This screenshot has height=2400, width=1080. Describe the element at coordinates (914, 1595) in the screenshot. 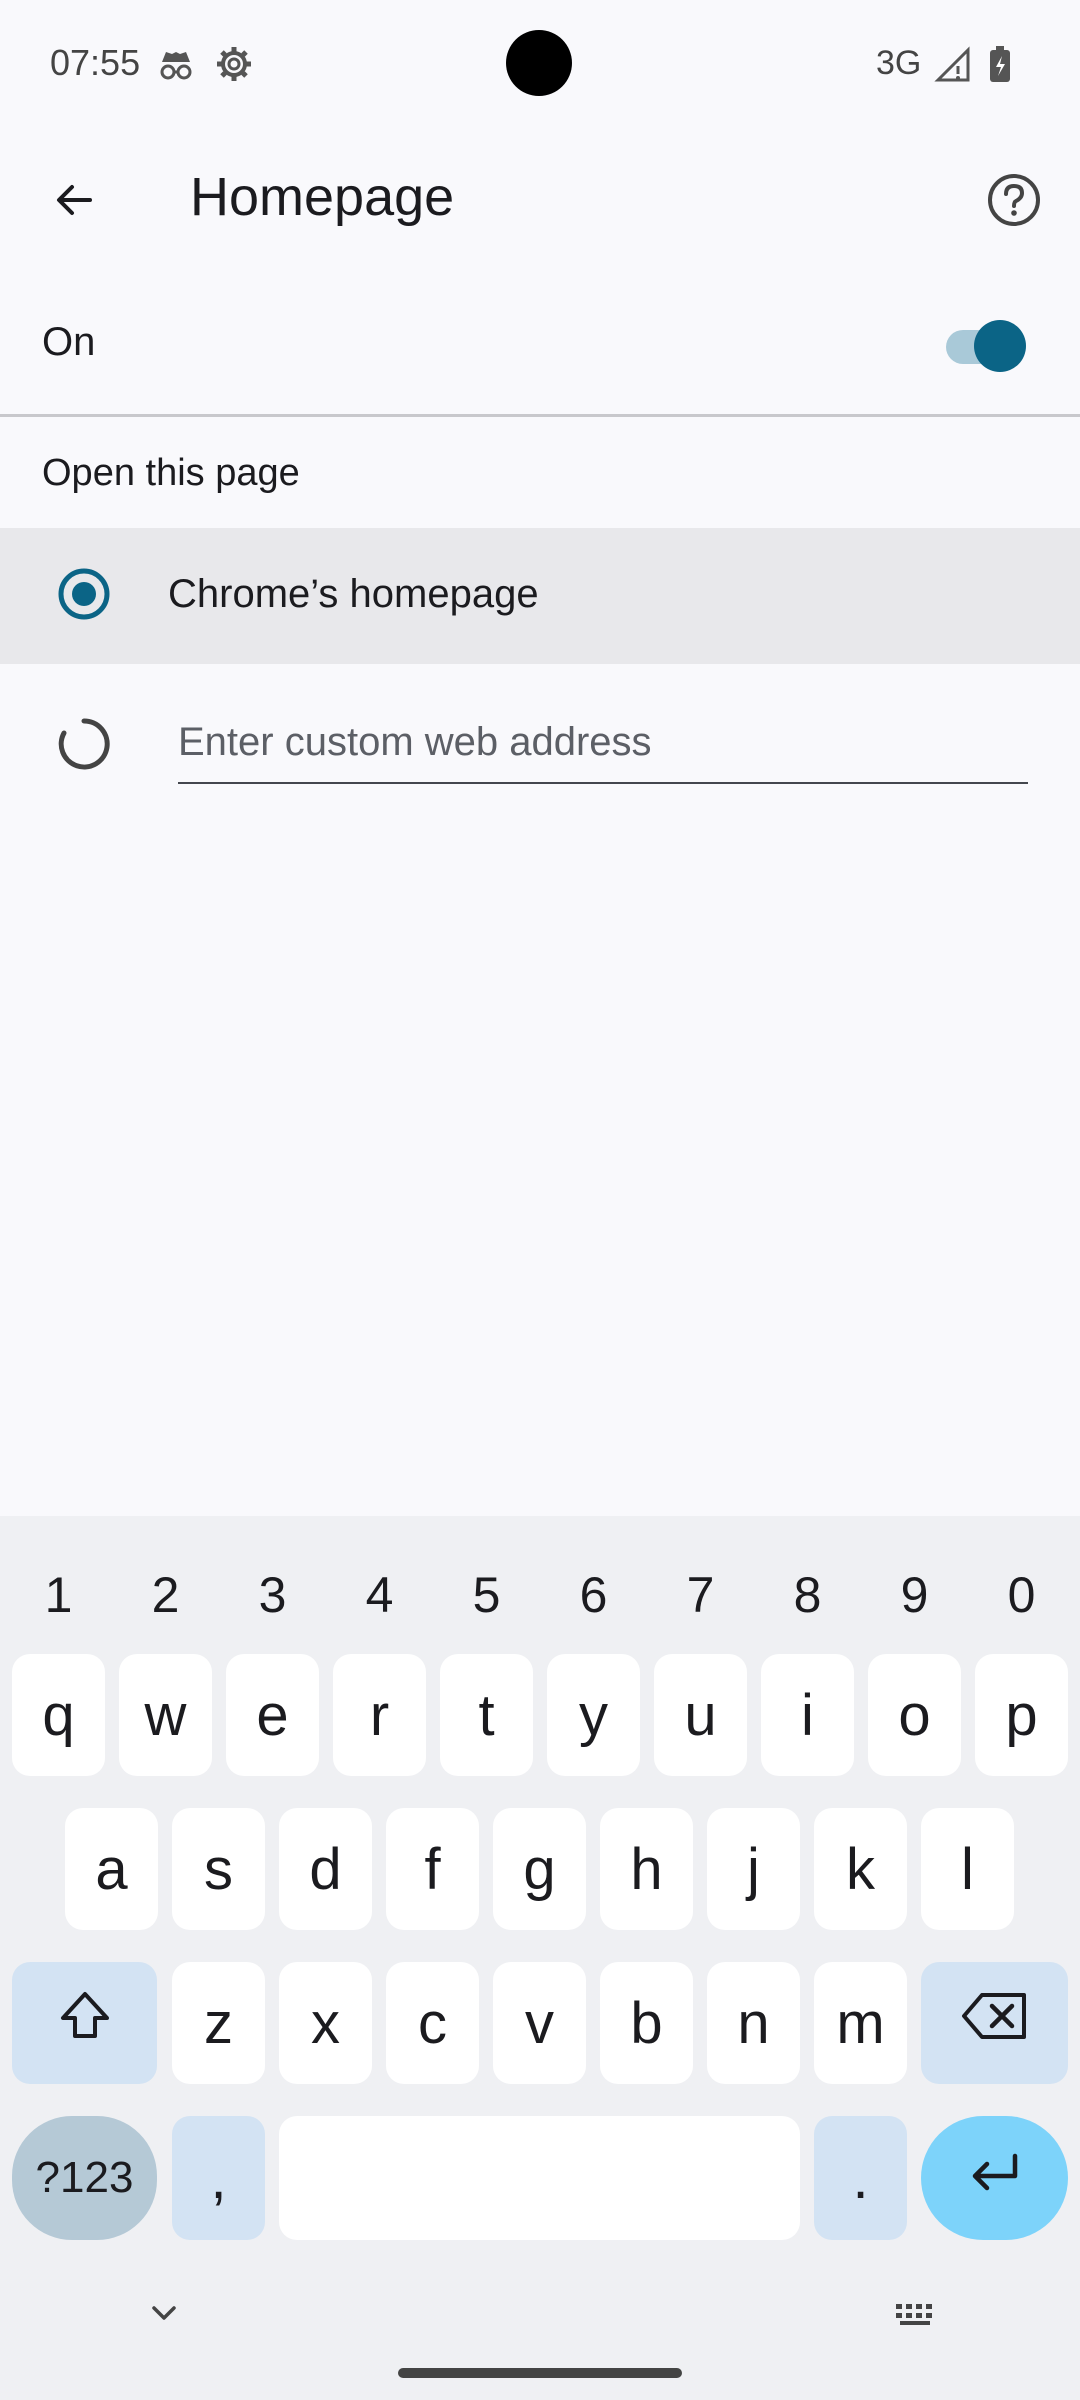

I see `key-9: 9` at that location.